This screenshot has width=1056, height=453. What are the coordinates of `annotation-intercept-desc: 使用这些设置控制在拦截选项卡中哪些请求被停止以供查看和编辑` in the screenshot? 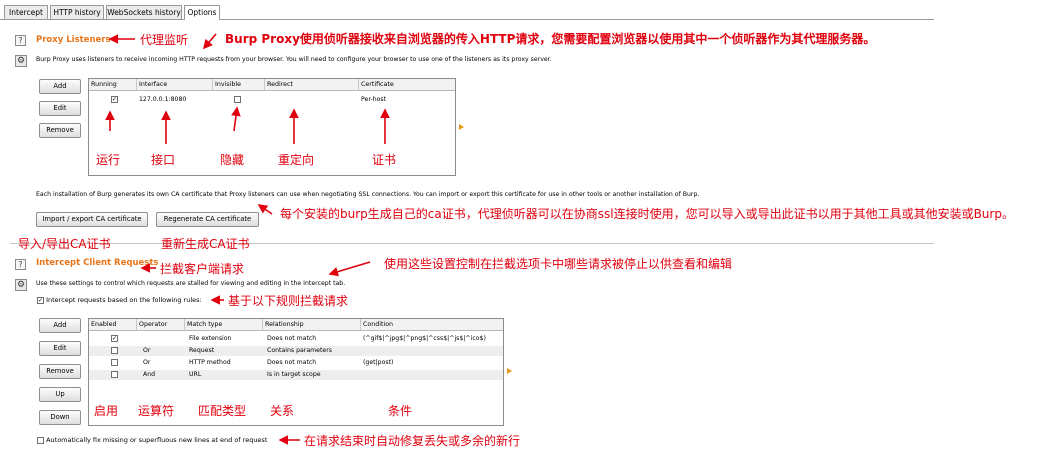 It's located at (558, 264).